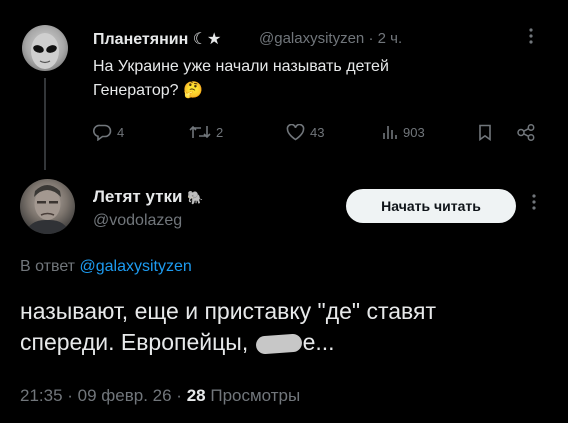  I want to click on author-name: Летят утки 🐘, so click(148, 197).